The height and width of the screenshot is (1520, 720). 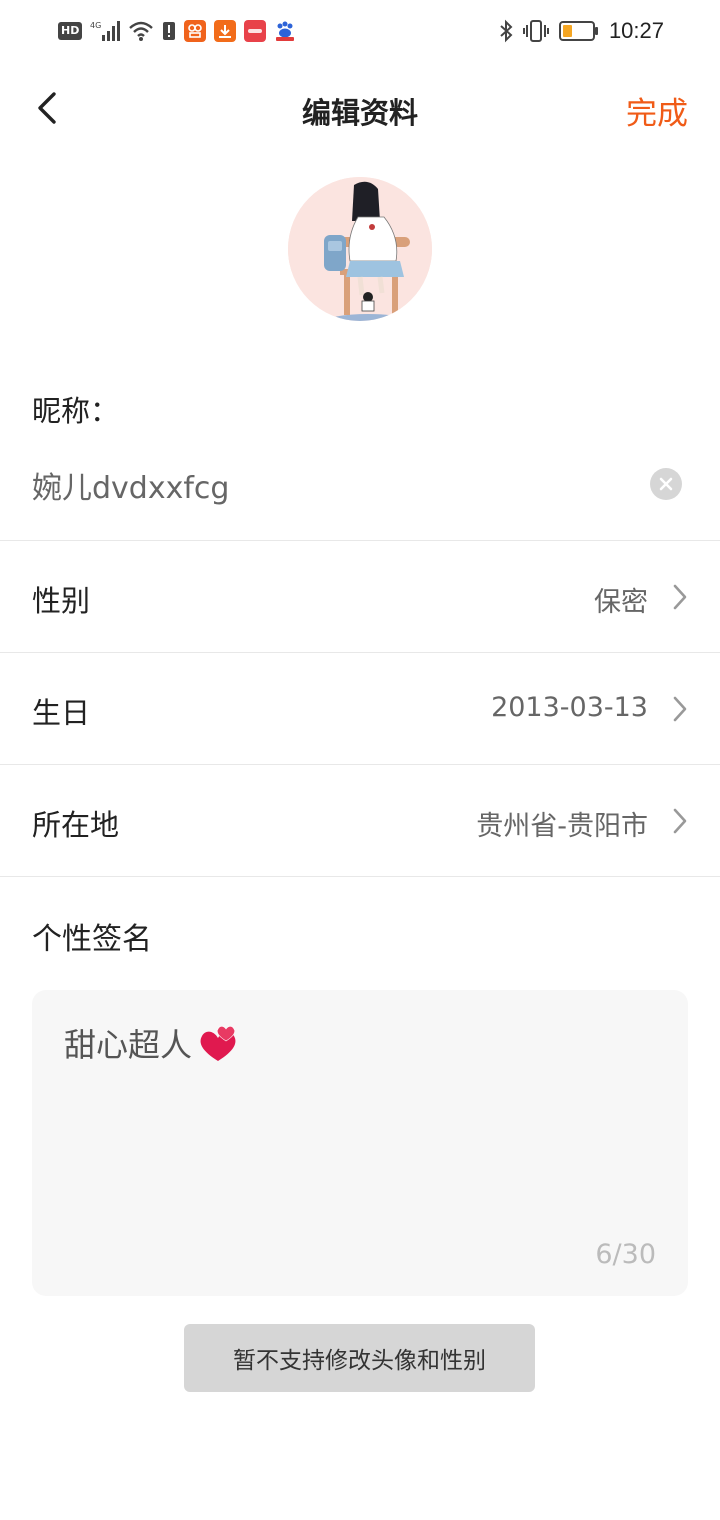 I want to click on close-icon, so click(x=666, y=484).